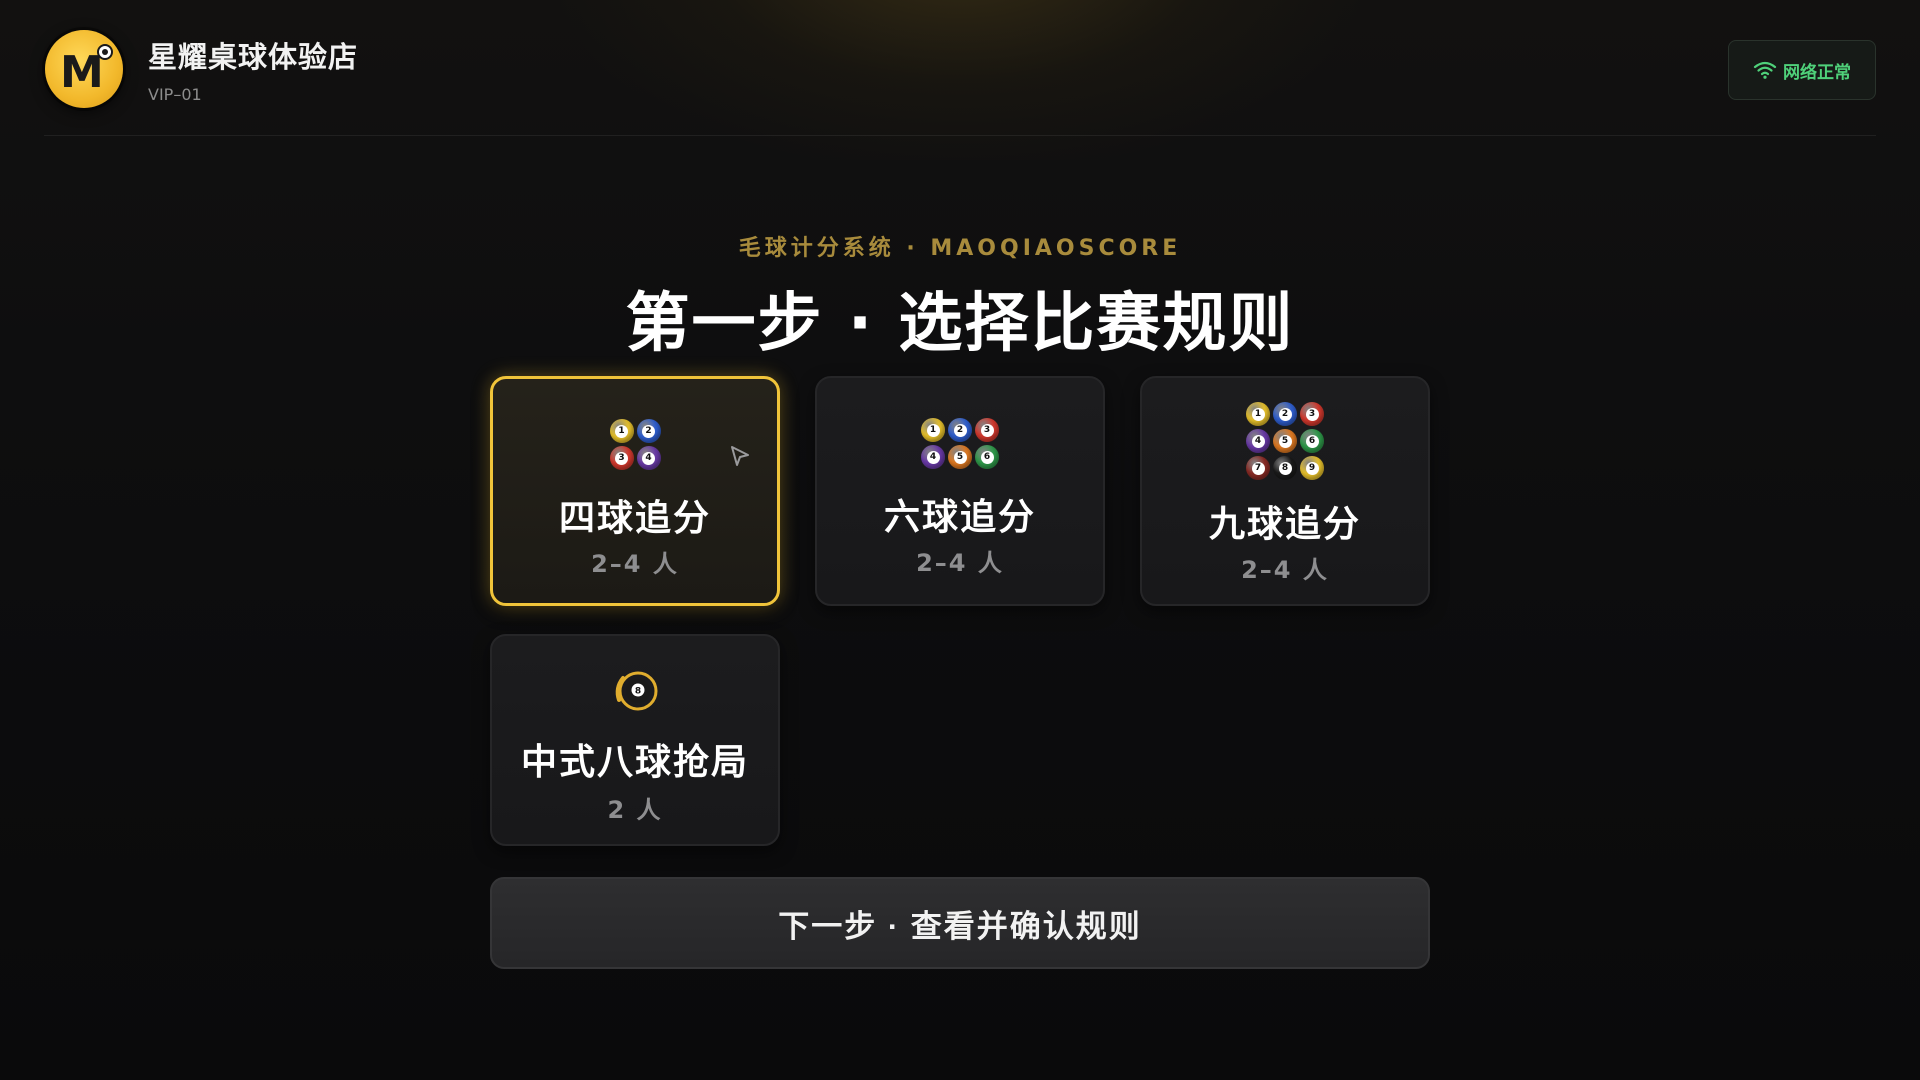 Image resolution: width=1920 pixels, height=1080 pixels. I want to click on network-status-text: 网络正常, so click(1817, 72).